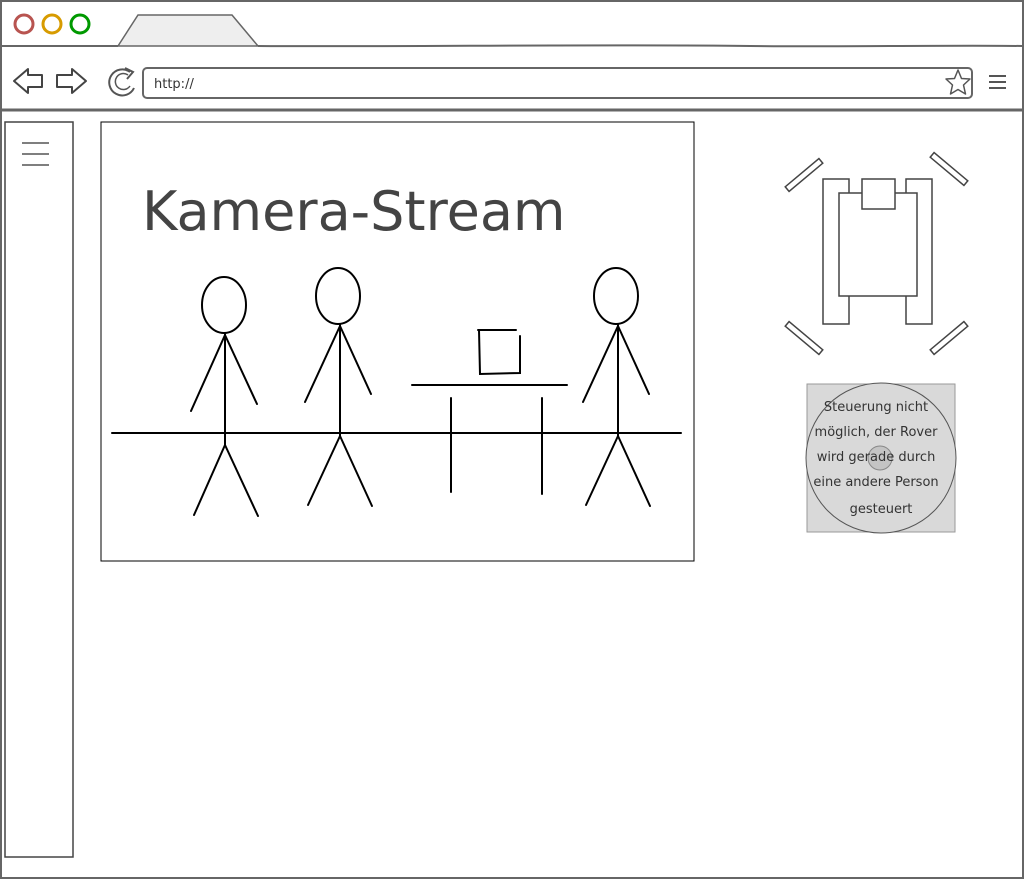 The height and width of the screenshot is (883, 1024). I want to click on address-bar, so click(557, 83).